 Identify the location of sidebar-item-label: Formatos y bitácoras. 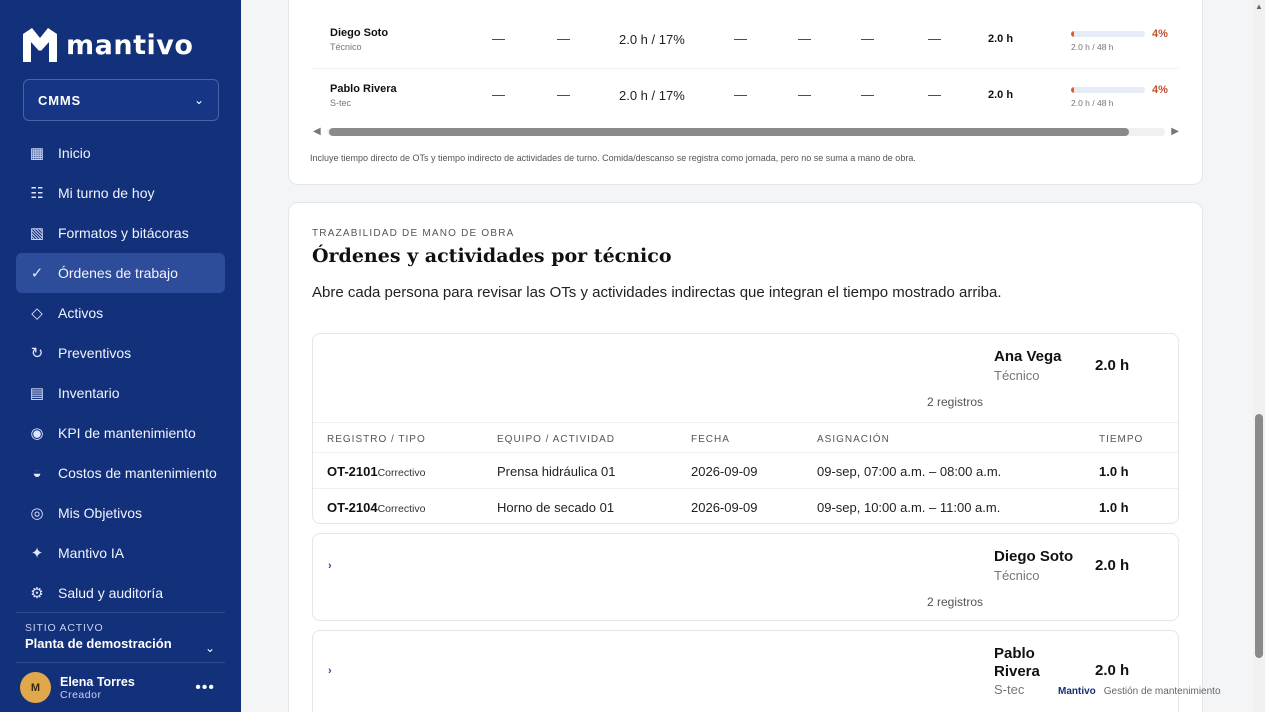
(123, 233).